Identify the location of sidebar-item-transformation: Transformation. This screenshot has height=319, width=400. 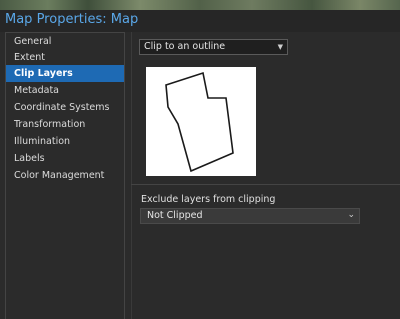
(65, 124).